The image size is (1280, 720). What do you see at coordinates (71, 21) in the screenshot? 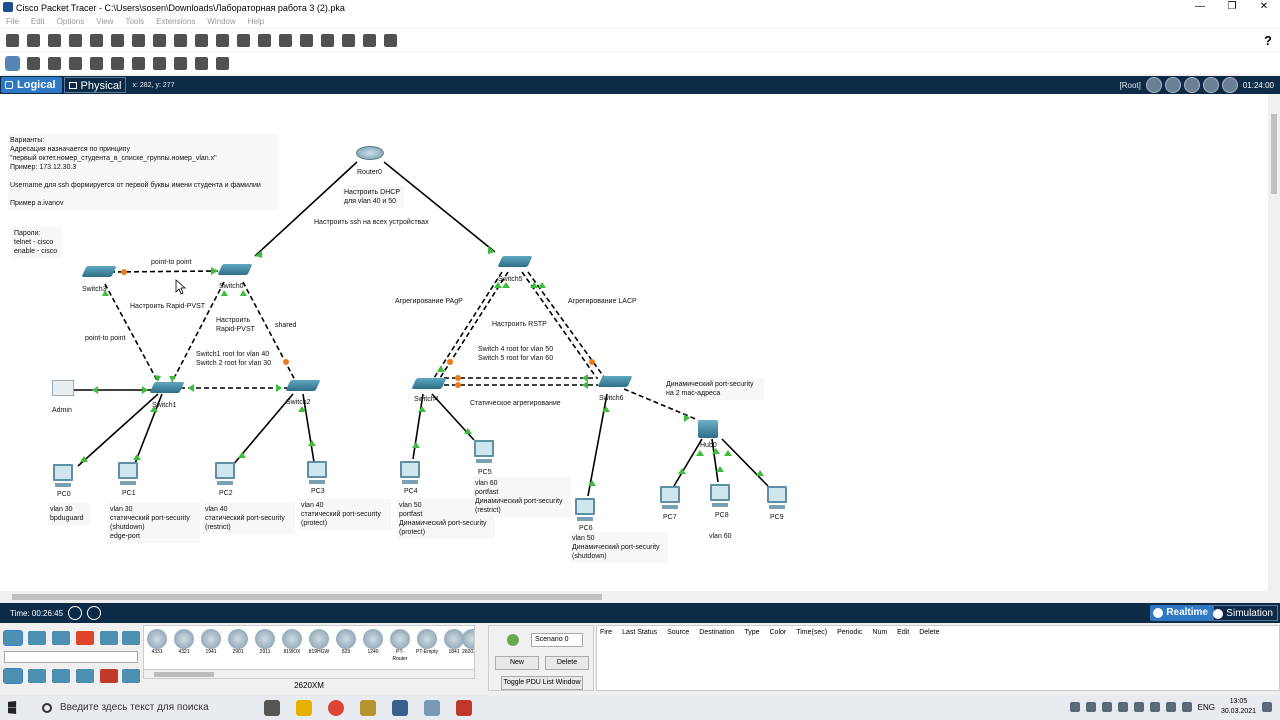
I see `menu-options: Options` at bounding box center [71, 21].